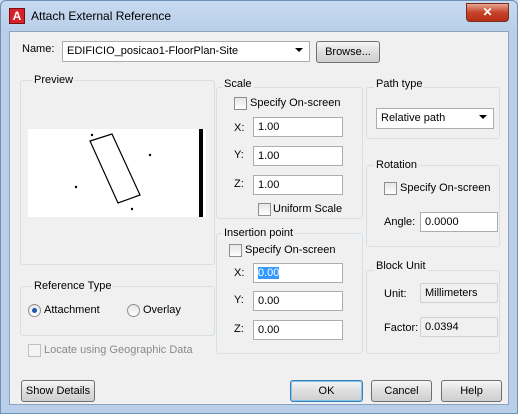 This screenshot has height=414, width=518. What do you see at coordinates (399, 84) in the screenshot?
I see `path-type-title: Path type` at bounding box center [399, 84].